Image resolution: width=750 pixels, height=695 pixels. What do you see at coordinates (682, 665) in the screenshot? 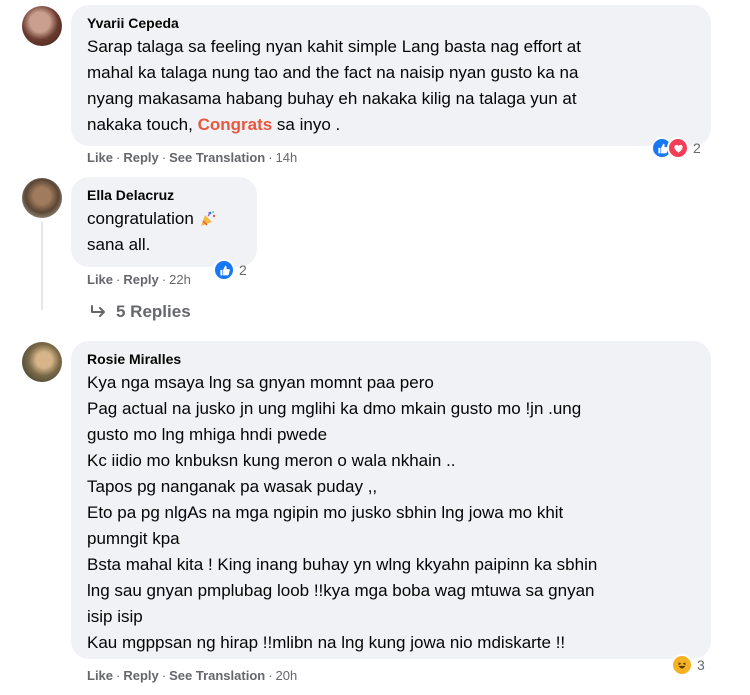
I see `haha-icon` at bounding box center [682, 665].